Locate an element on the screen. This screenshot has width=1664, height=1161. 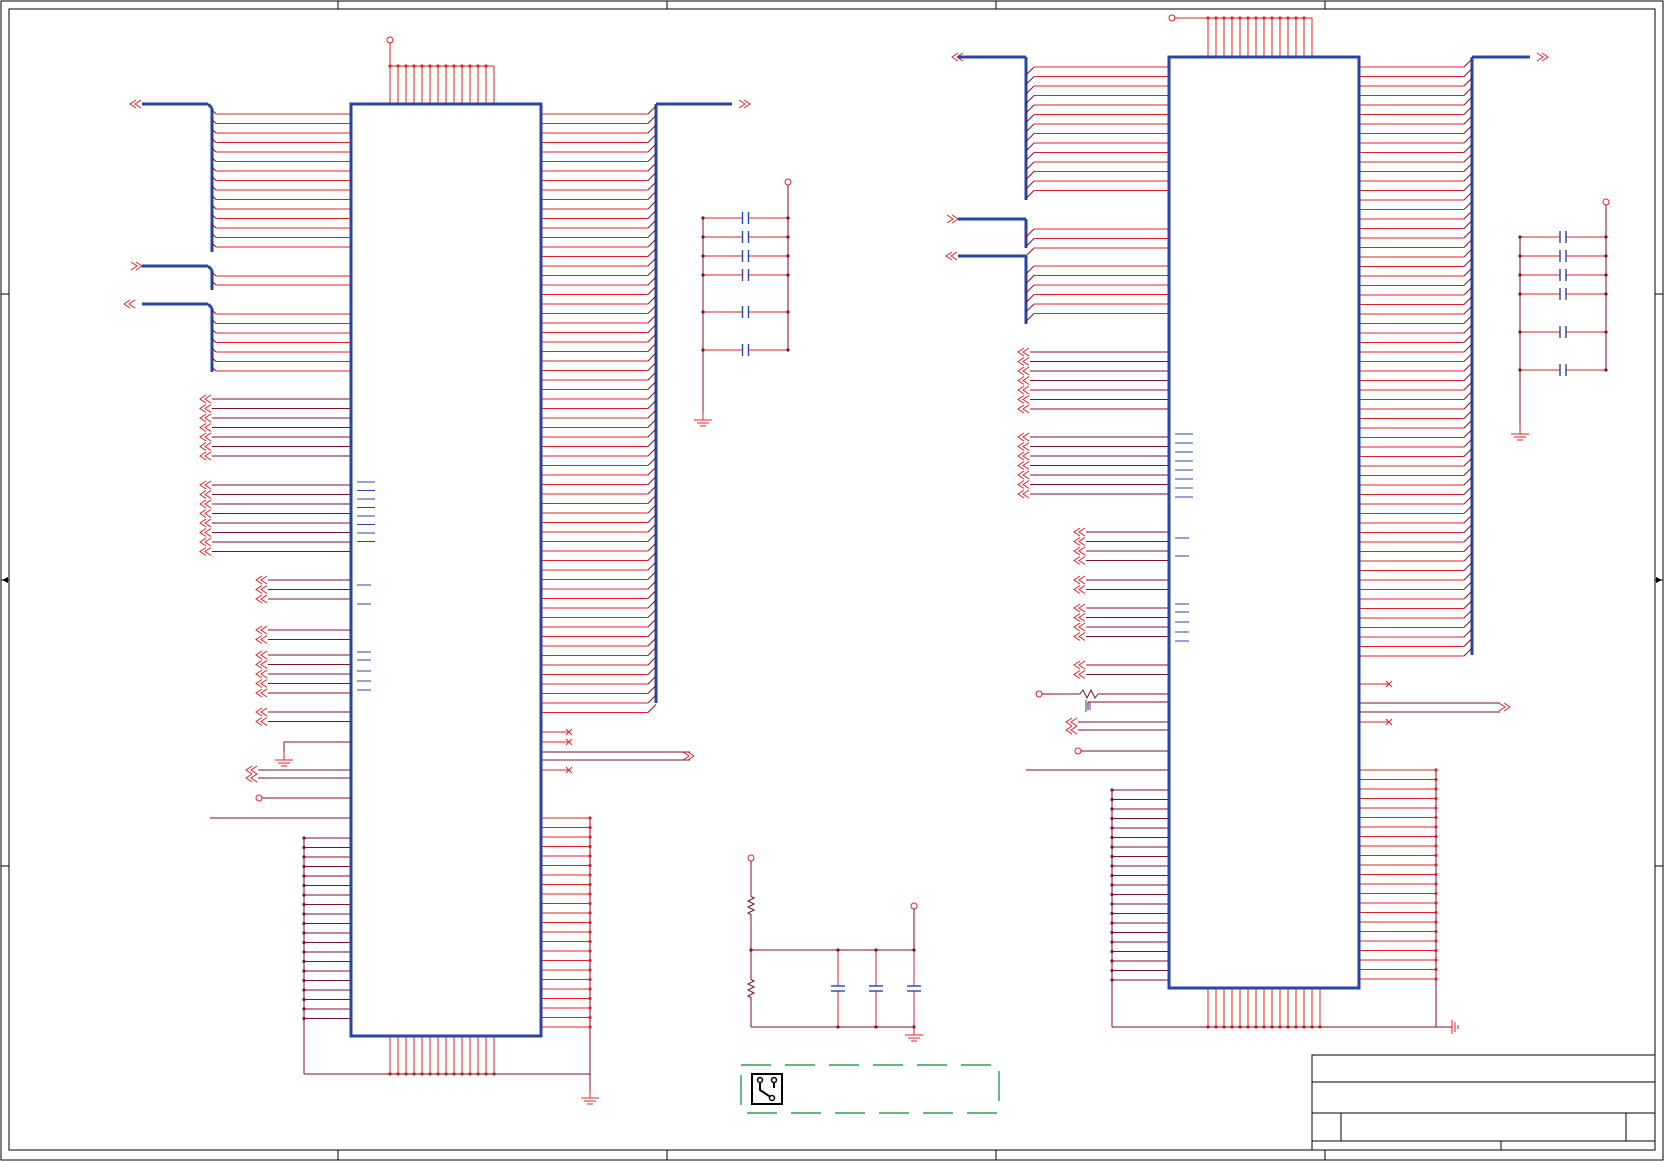
pcb-logo-icon is located at coordinates (767, 1089).